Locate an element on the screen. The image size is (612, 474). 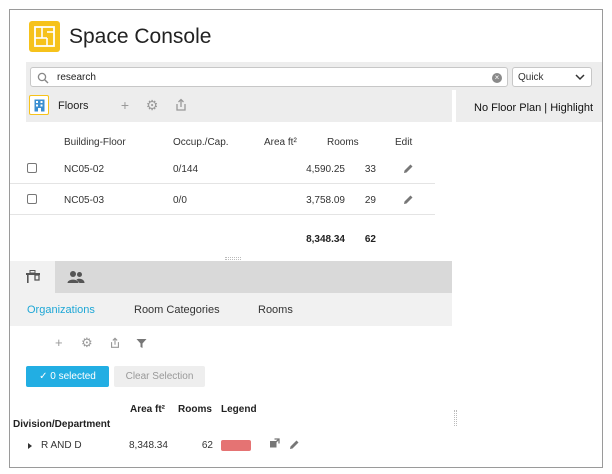
floor-plan-status: No Floor Plan | Highlight is located at coordinates (534, 108).